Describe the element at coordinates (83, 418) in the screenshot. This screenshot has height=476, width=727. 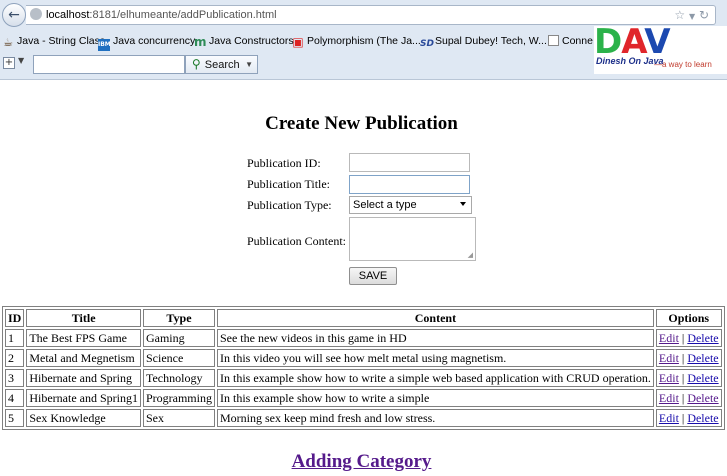
I see `cell-title: Sex Knowledge` at that location.